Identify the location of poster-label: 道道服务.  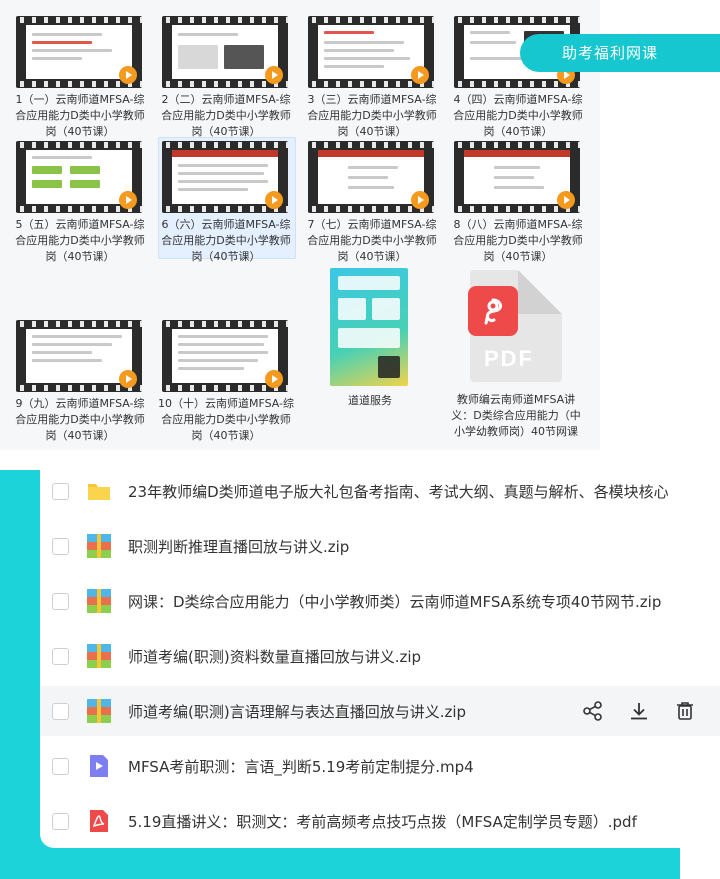
(370, 400).